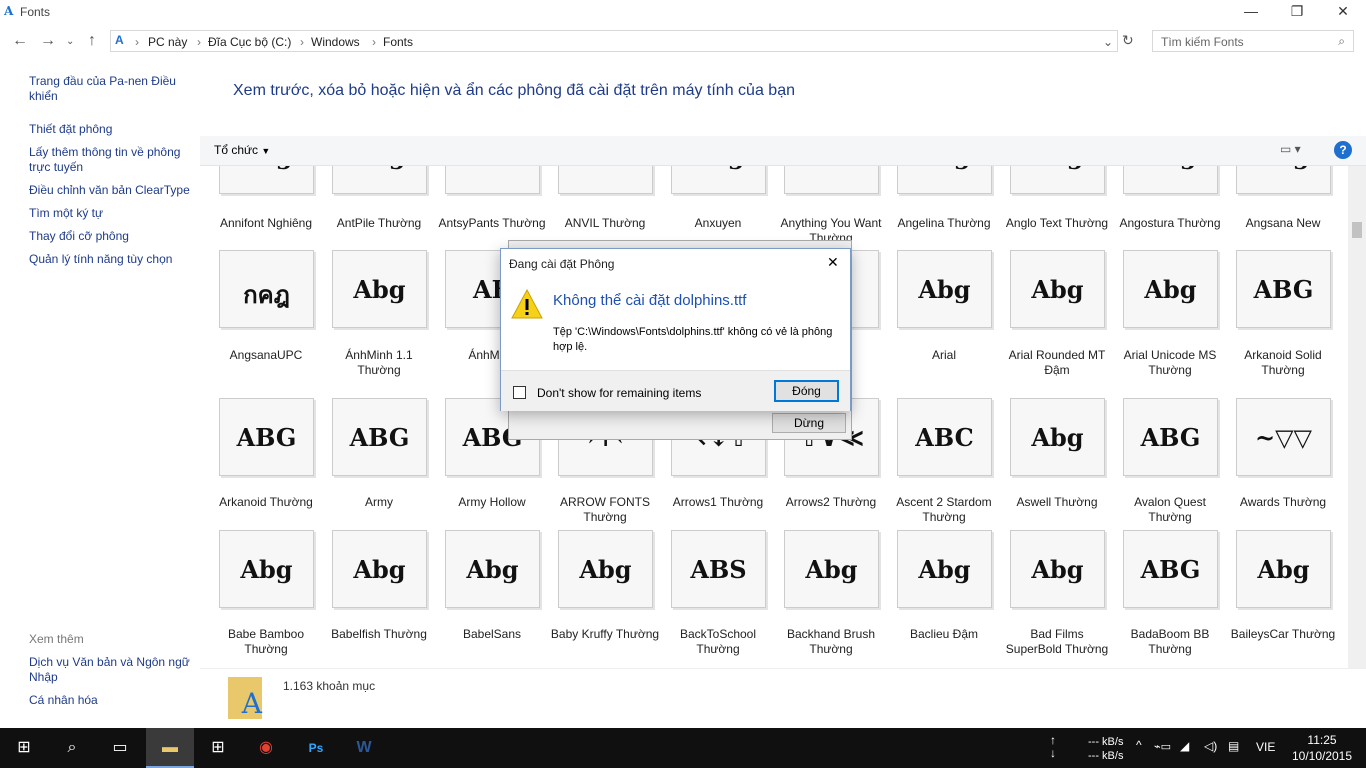 This screenshot has height=768, width=1366. I want to click on sidebar-link-optional-features: Quản lý tính năng tùy chọn, so click(111, 259).